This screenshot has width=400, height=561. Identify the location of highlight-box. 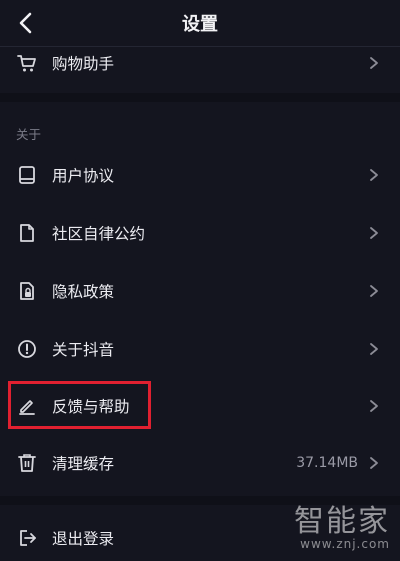
(79, 405).